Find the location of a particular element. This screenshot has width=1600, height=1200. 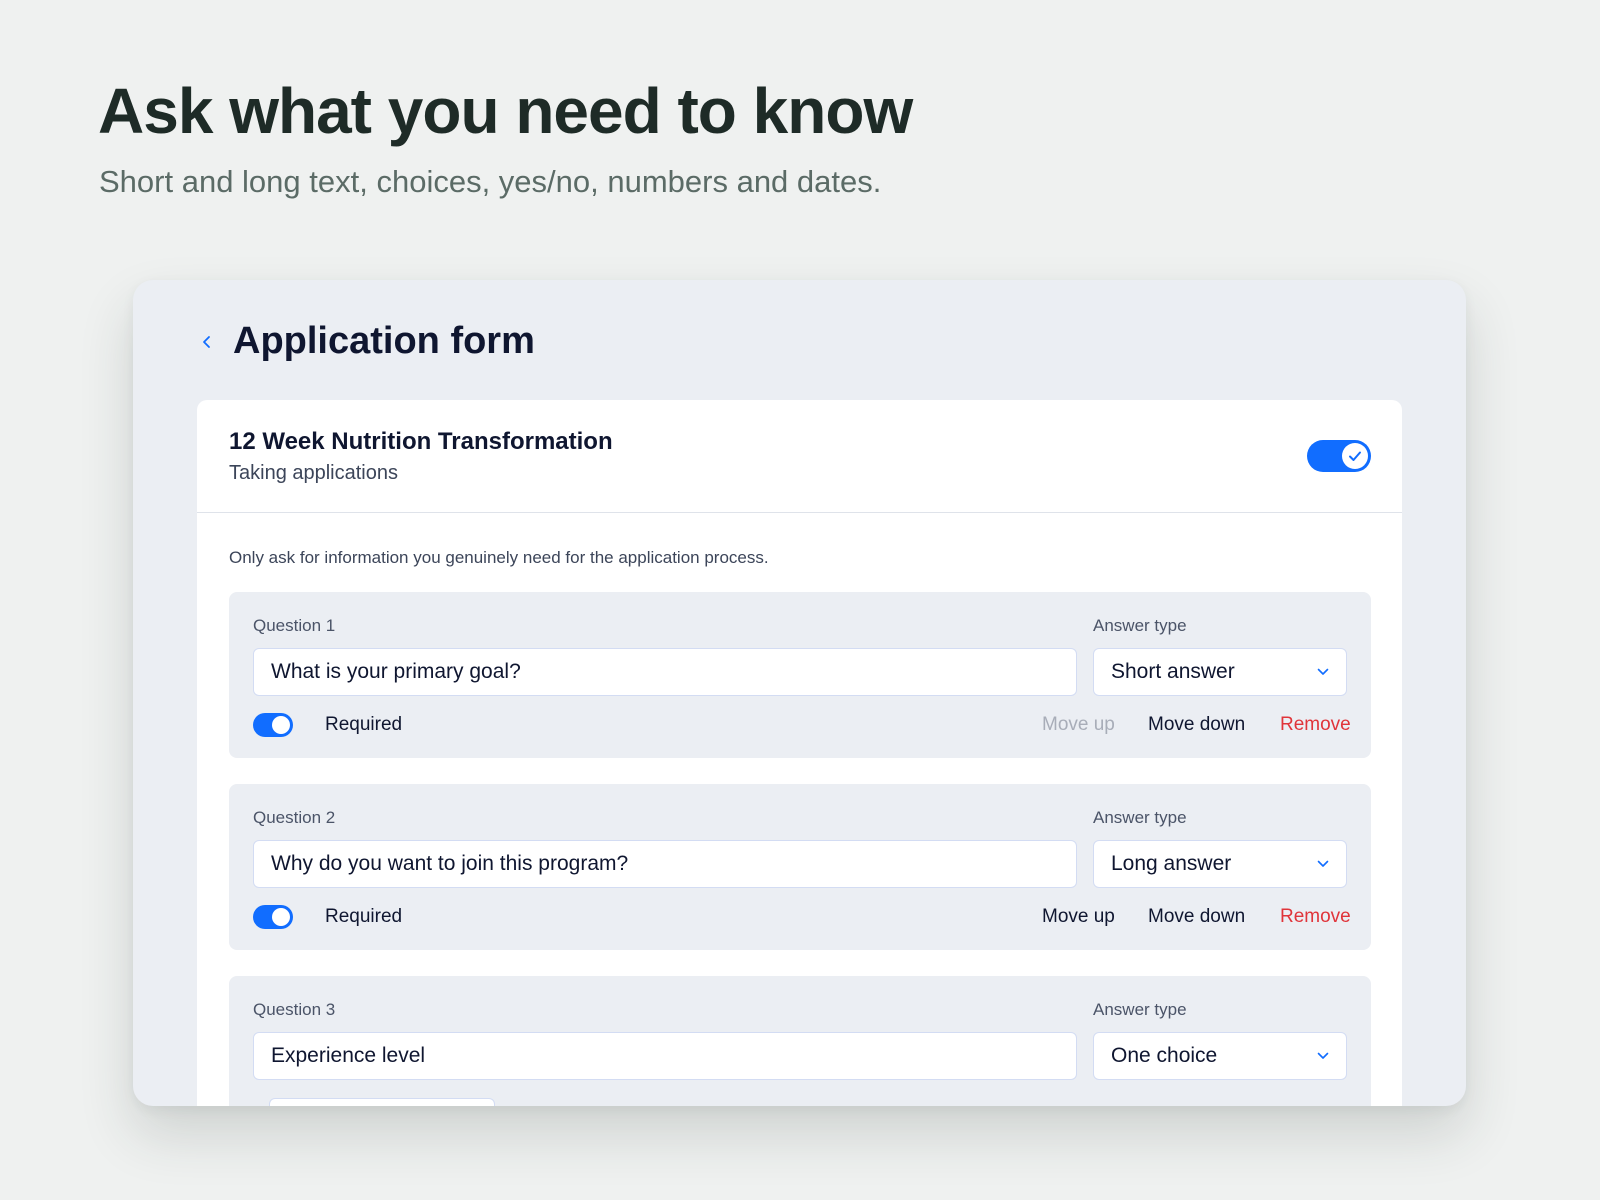

question-label: Question 1 is located at coordinates (294, 625).